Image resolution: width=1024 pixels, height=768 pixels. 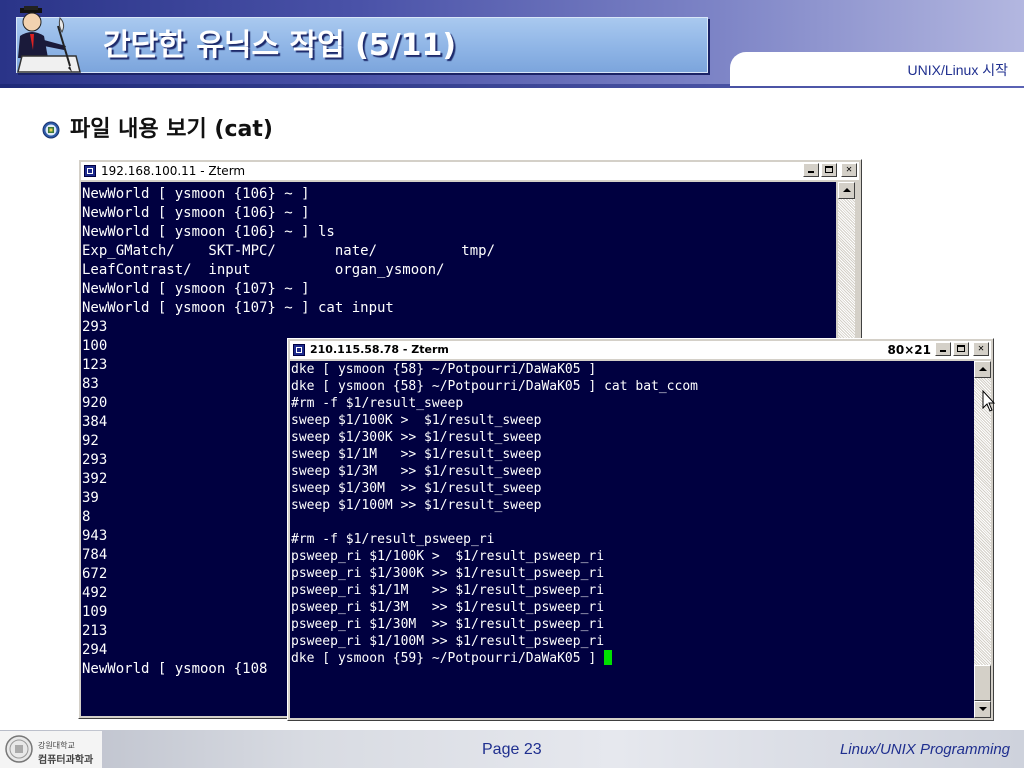 What do you see at coordinates (448, 556) in the screenshot?
I see `terminal-line: psweep_ri $1/100K > $1/result_psweep_ri` at bounding box center [448, 556].